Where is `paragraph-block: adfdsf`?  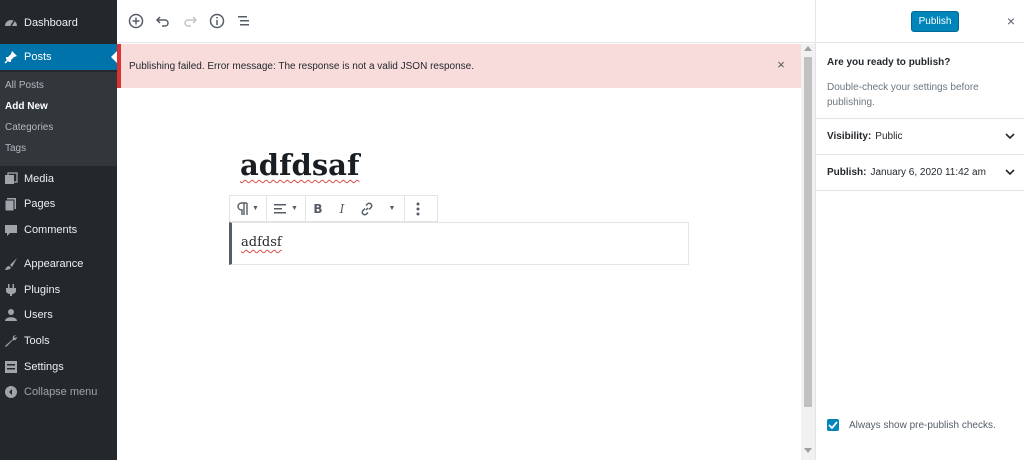 paragraph-block: adfdsf is located at coordinates (459, 243).